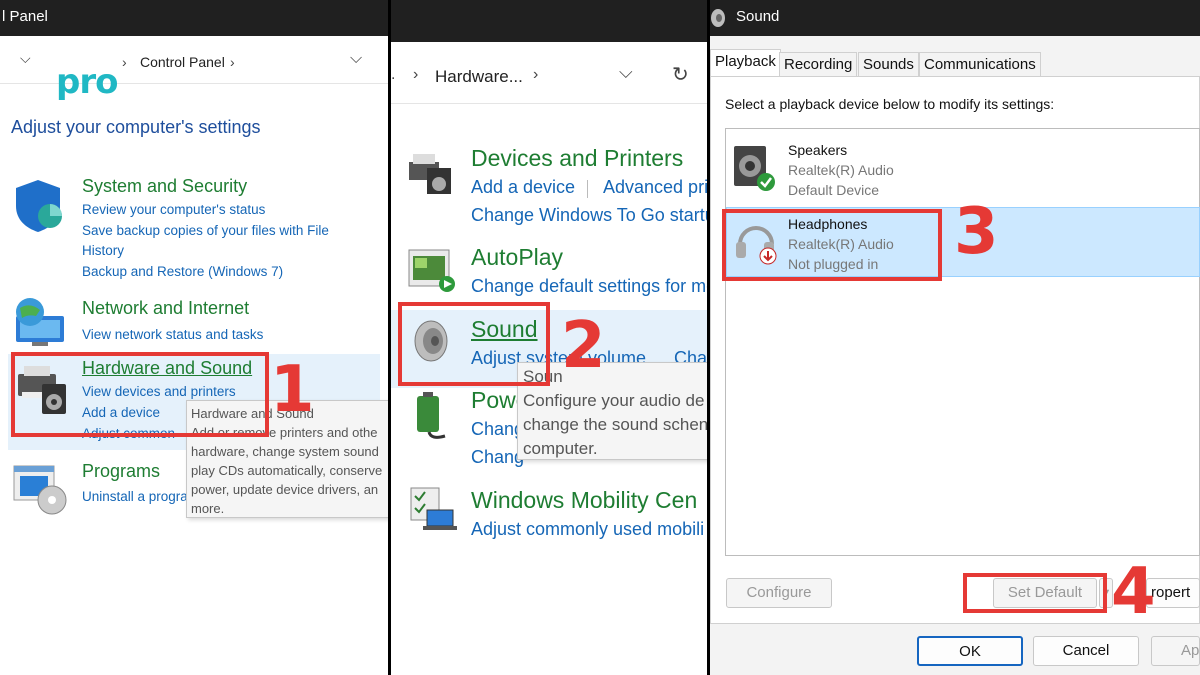 The image size is (1200, 675). I want to click on programs-icon, so click(40, 490).